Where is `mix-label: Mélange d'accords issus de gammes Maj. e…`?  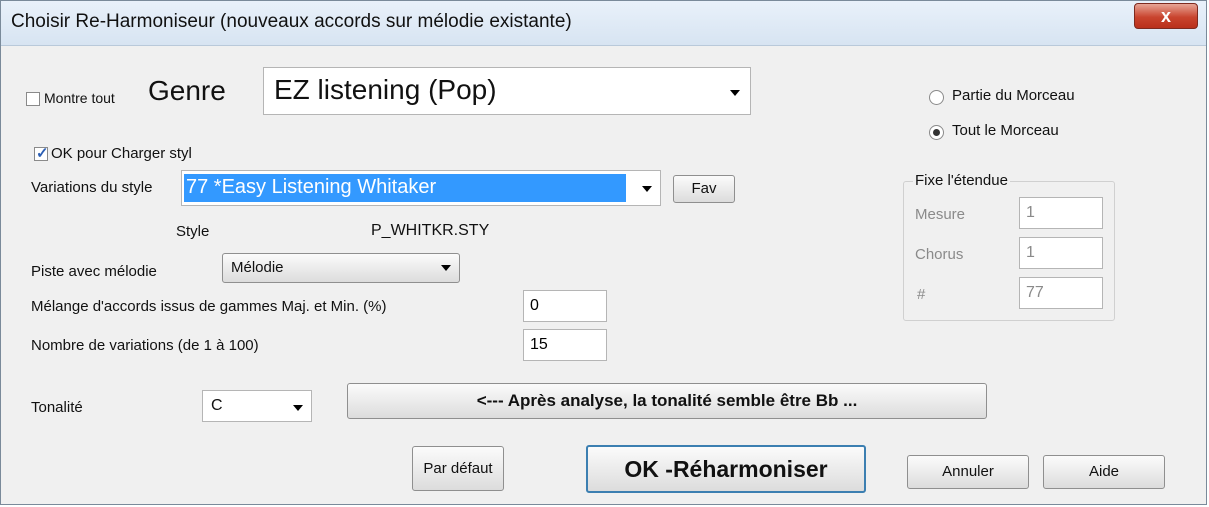 mix-label: Mélange d'accords issus de gammes Maj. e… is located at coordinates (209, 306).